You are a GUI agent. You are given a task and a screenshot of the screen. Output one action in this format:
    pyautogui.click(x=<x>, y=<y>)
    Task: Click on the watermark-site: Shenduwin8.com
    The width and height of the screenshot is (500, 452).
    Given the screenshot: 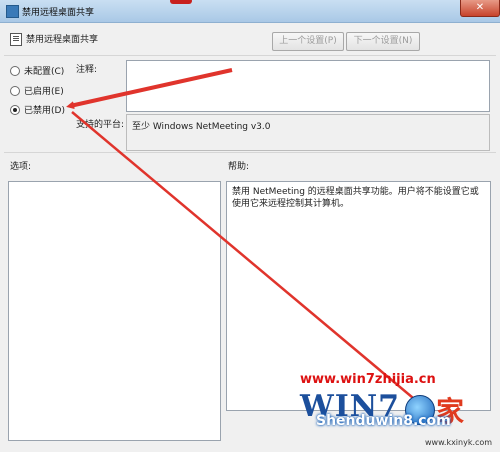 What is the action you would take?
    pyautogui.click(x=383, y=421)
    